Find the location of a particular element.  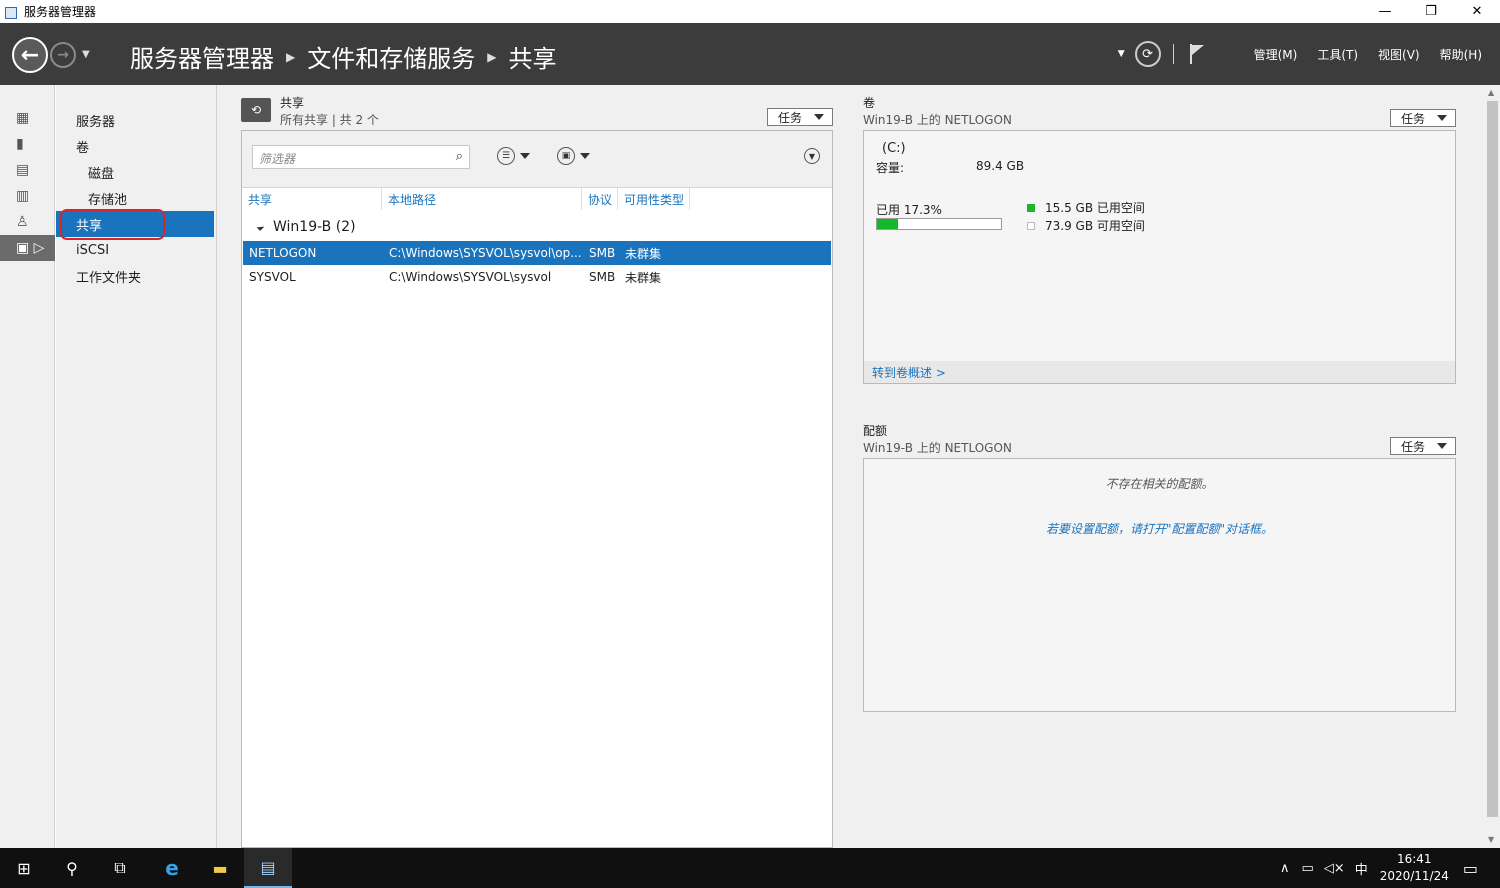

chevron-down-icon is located at coordinates (525, 156).